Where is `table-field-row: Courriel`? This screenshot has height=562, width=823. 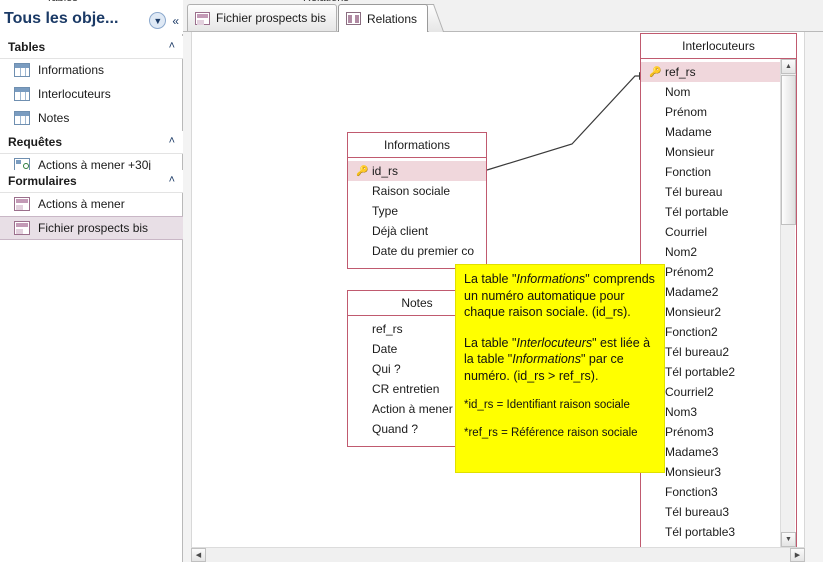 table-field-row: Courriel is located at coordinates (718, 232).